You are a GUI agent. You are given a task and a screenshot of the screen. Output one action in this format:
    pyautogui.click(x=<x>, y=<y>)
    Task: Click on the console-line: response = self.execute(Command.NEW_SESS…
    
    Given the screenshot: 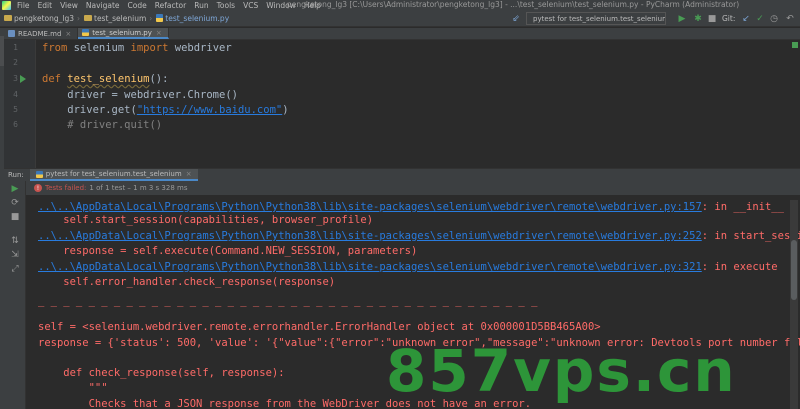 What is the action you would take?
    pyautogui.click(x=228, y=251)
    